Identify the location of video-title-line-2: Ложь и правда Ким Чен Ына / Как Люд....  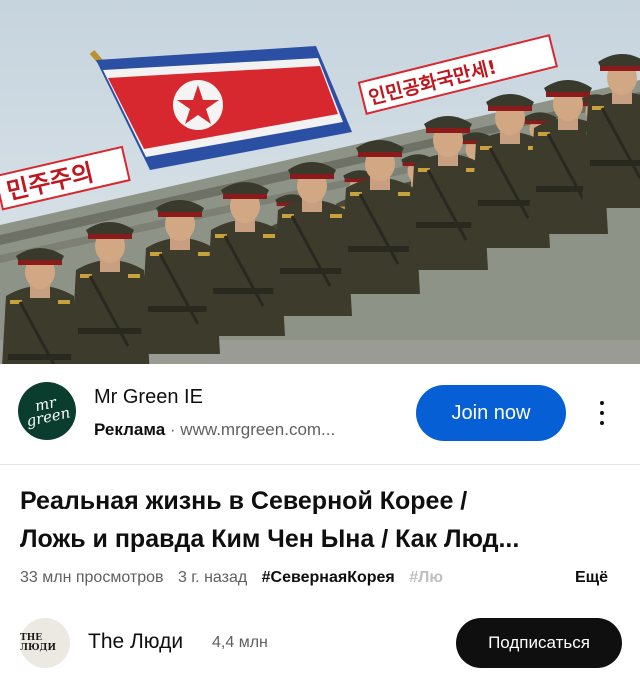
(270, 539).